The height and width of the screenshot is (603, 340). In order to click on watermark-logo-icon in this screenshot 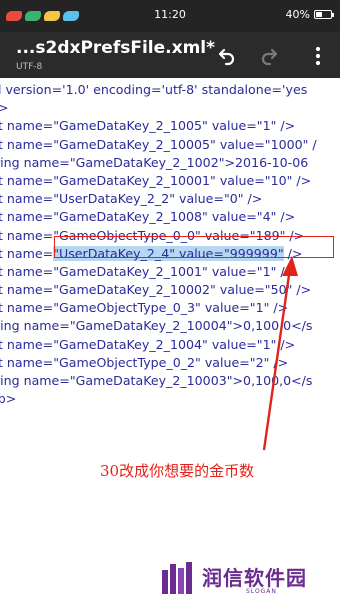, I will do `click(177, 578)`.